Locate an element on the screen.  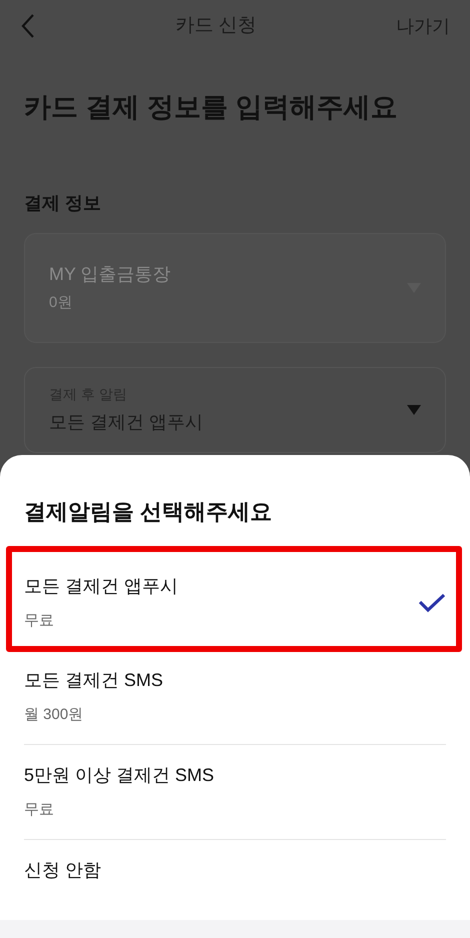
section-title: 결제 정보 is located at coordinates (62, 203).